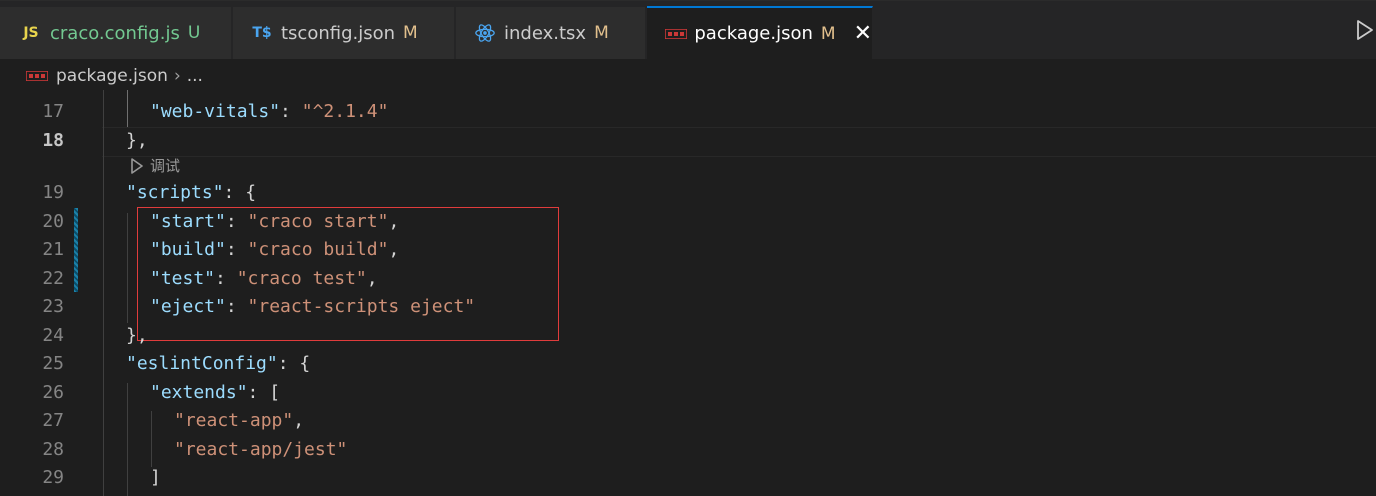 The height and width of the screenshot is (496, 1376). I want to click on play-icon, so click(137, 166).